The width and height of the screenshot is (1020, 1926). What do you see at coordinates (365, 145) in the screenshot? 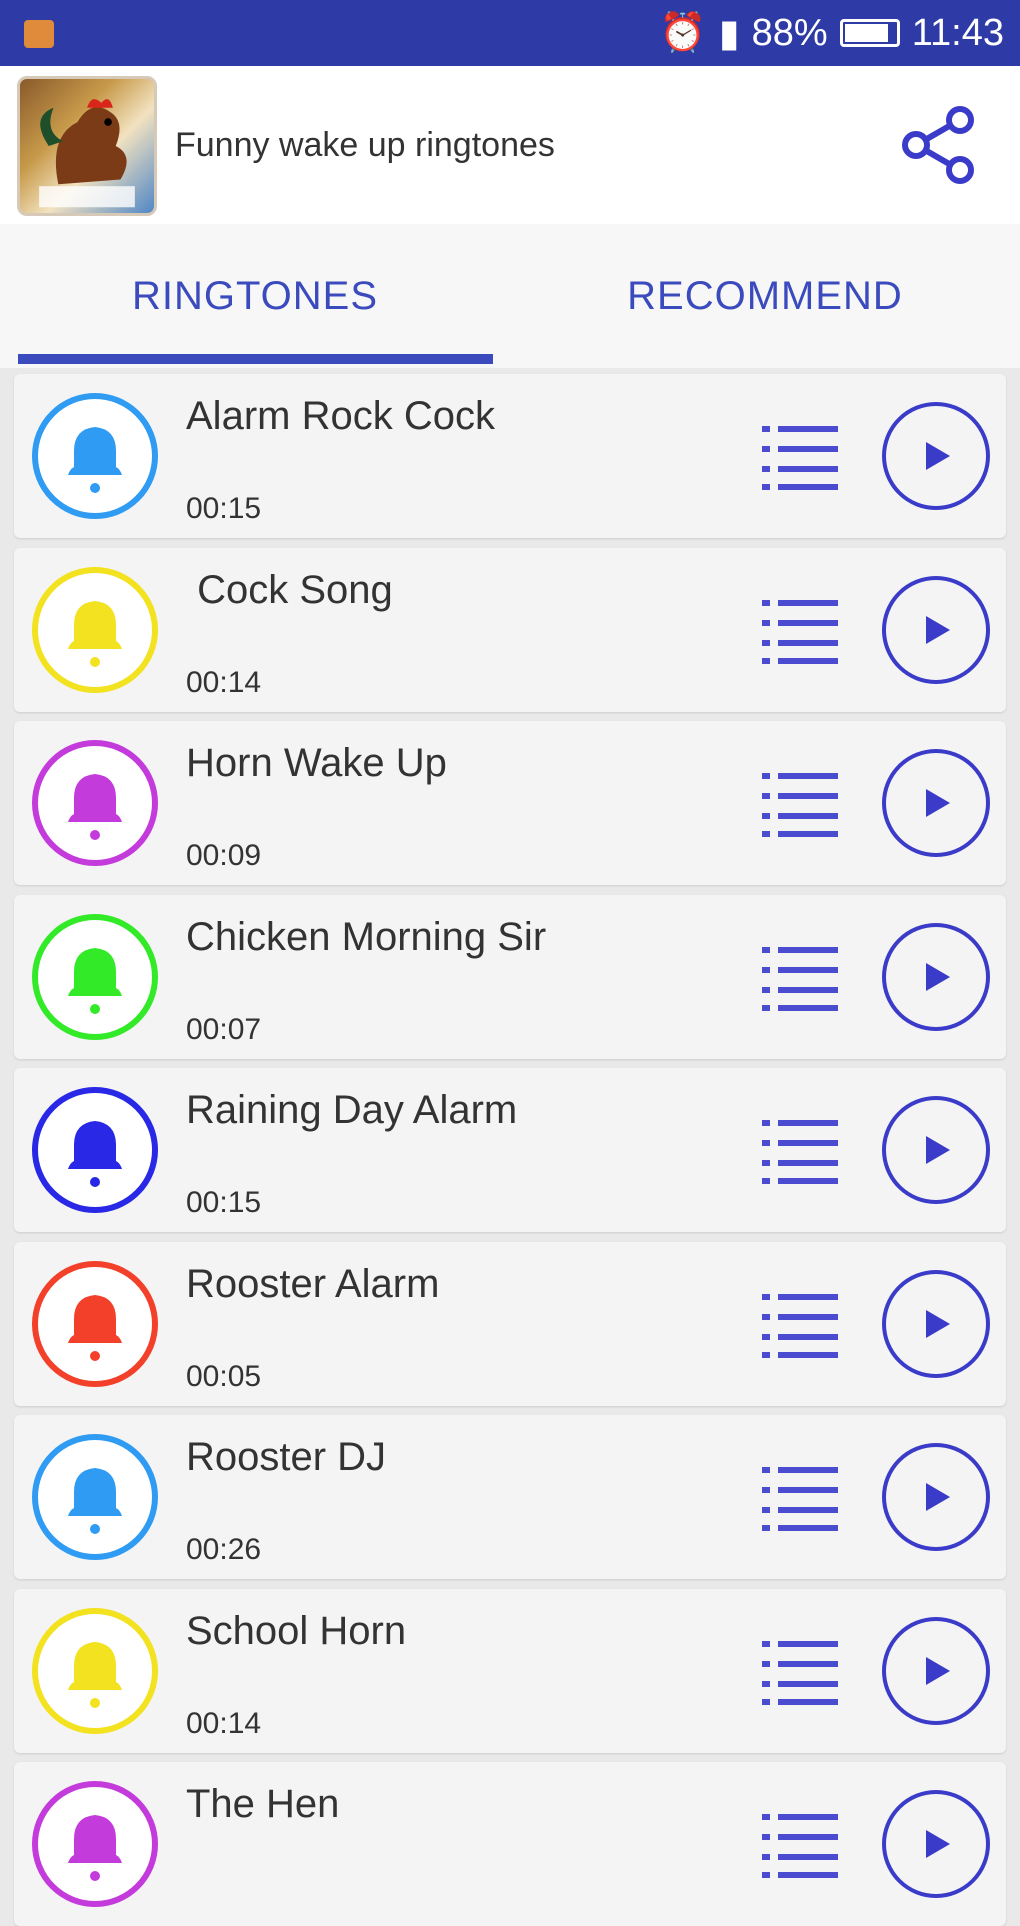
I see `app-title: Funny wake up ringtones` at bounding box center [365, 145].